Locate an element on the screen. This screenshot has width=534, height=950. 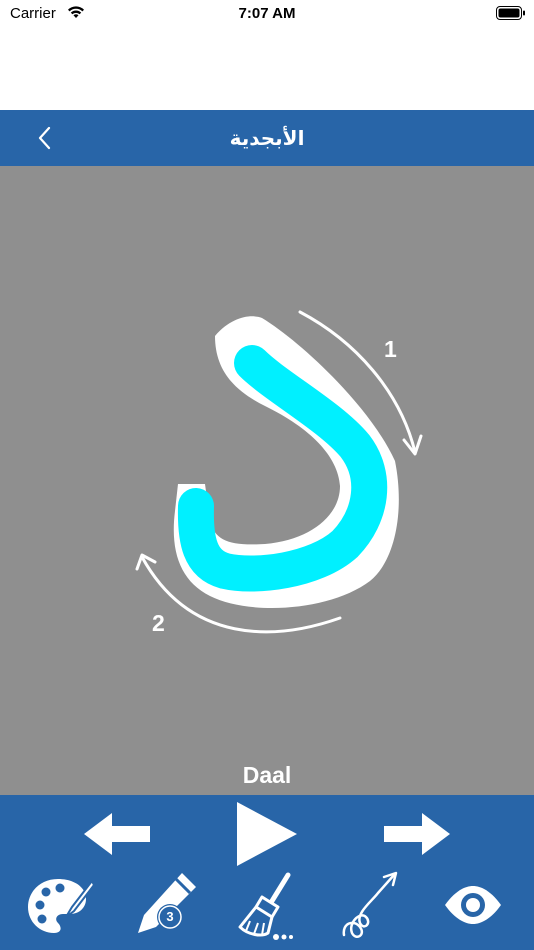
eye-icon is located at coordinates (473, 905).